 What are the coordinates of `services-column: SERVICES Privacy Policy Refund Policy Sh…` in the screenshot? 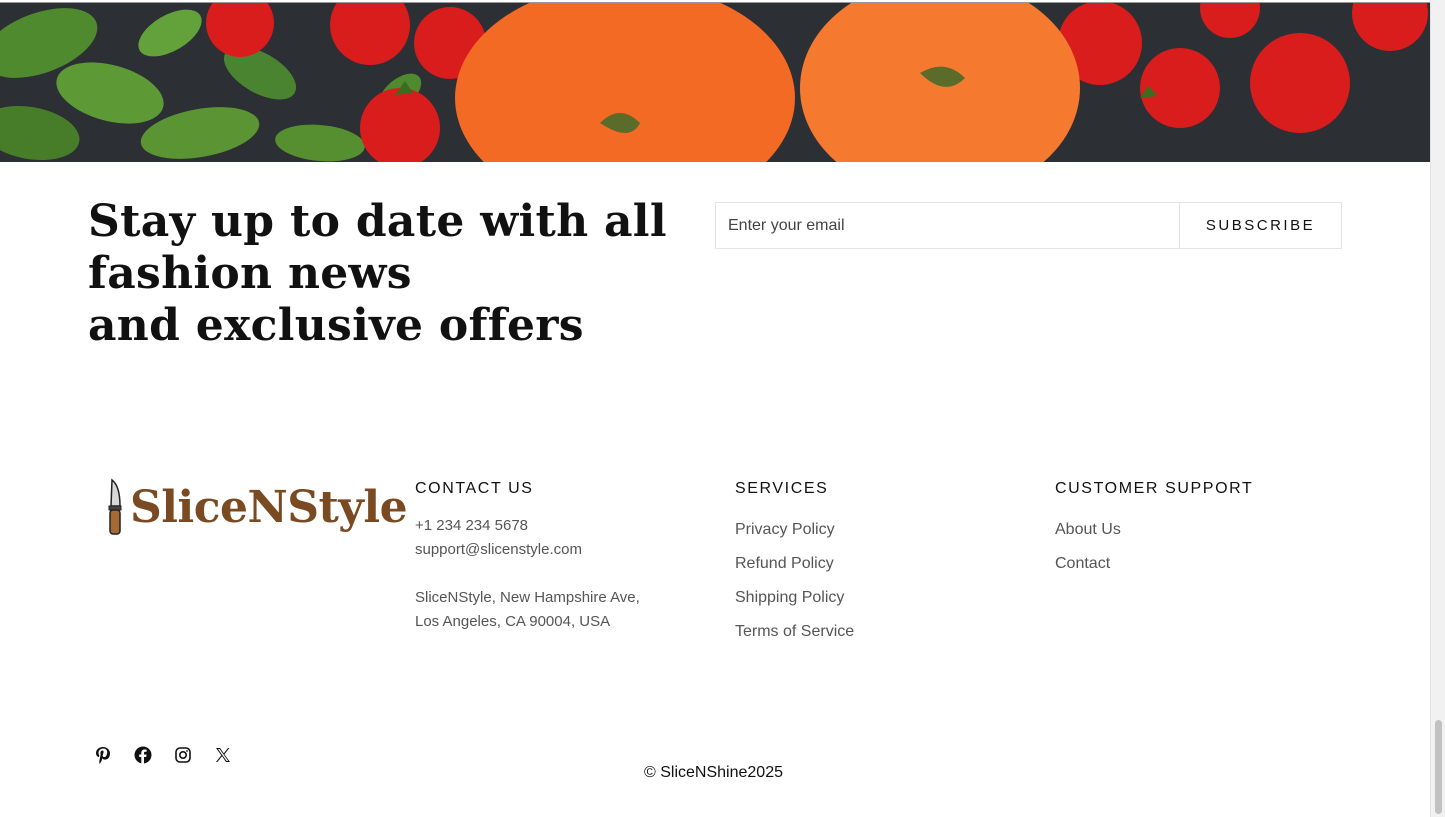 It's located at (794, 568).